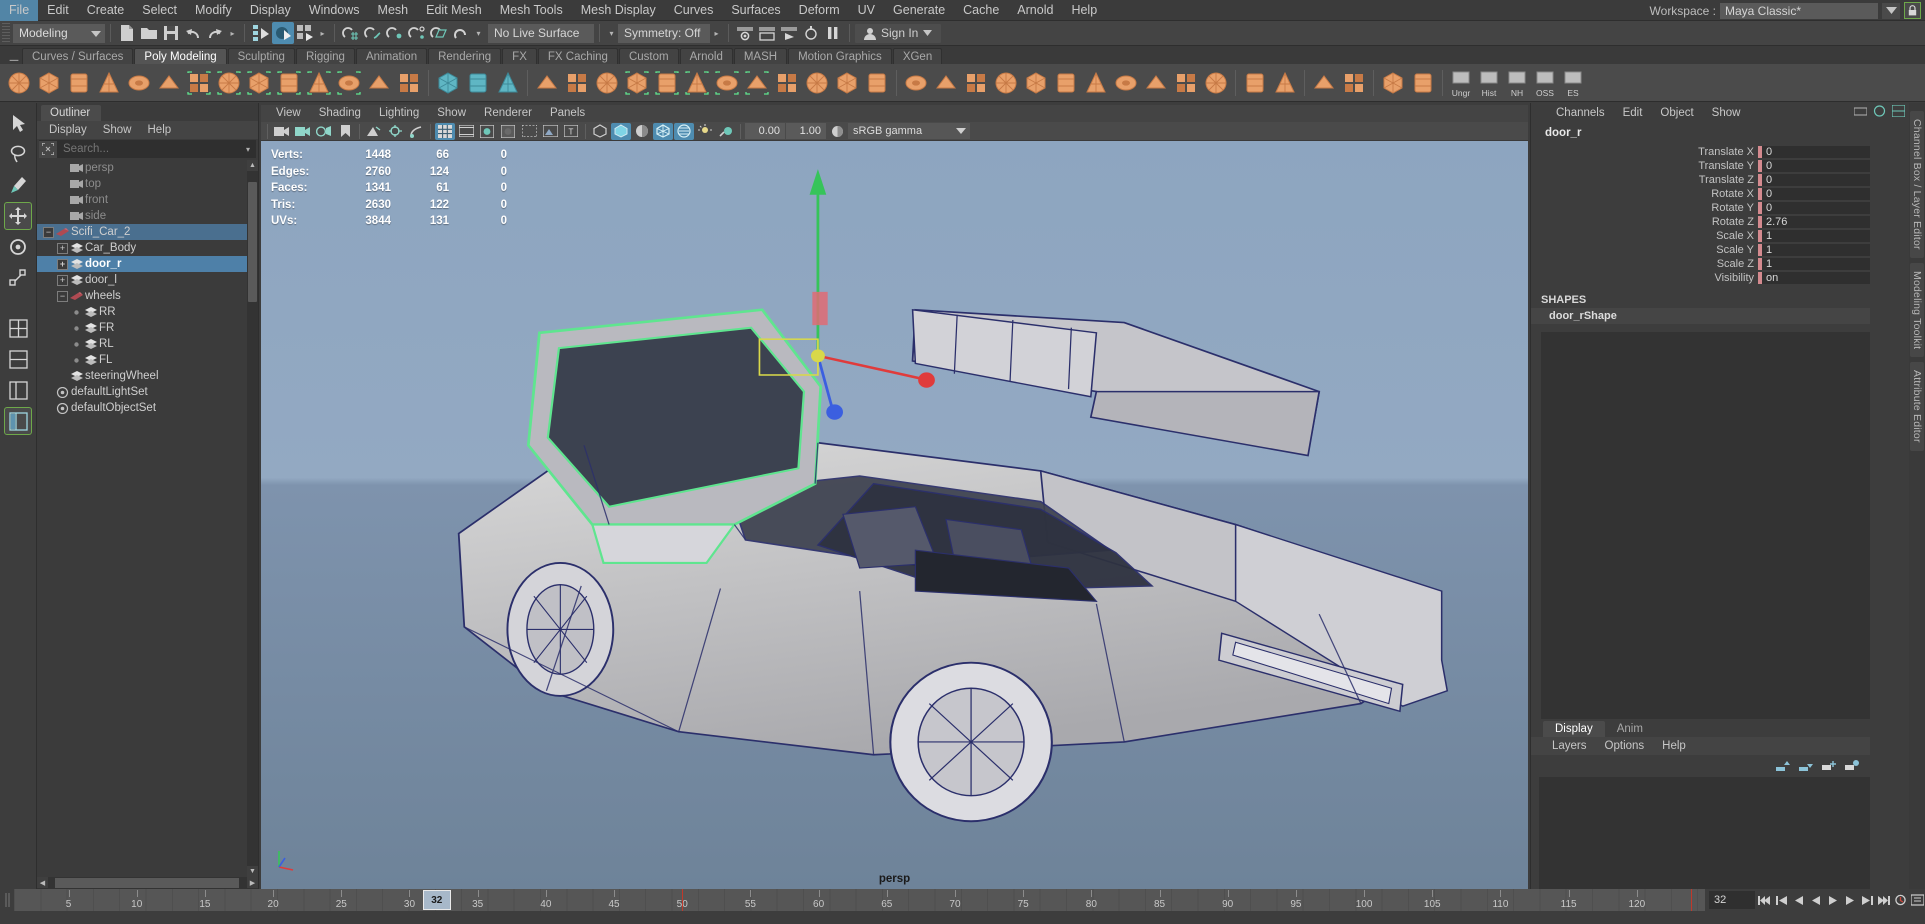 This screenshot has height=924, width=1925. What do you see at coordinates (18, 278) in the screenshot?
I see `scale-tool-icon` at bounding box center [18, 278].